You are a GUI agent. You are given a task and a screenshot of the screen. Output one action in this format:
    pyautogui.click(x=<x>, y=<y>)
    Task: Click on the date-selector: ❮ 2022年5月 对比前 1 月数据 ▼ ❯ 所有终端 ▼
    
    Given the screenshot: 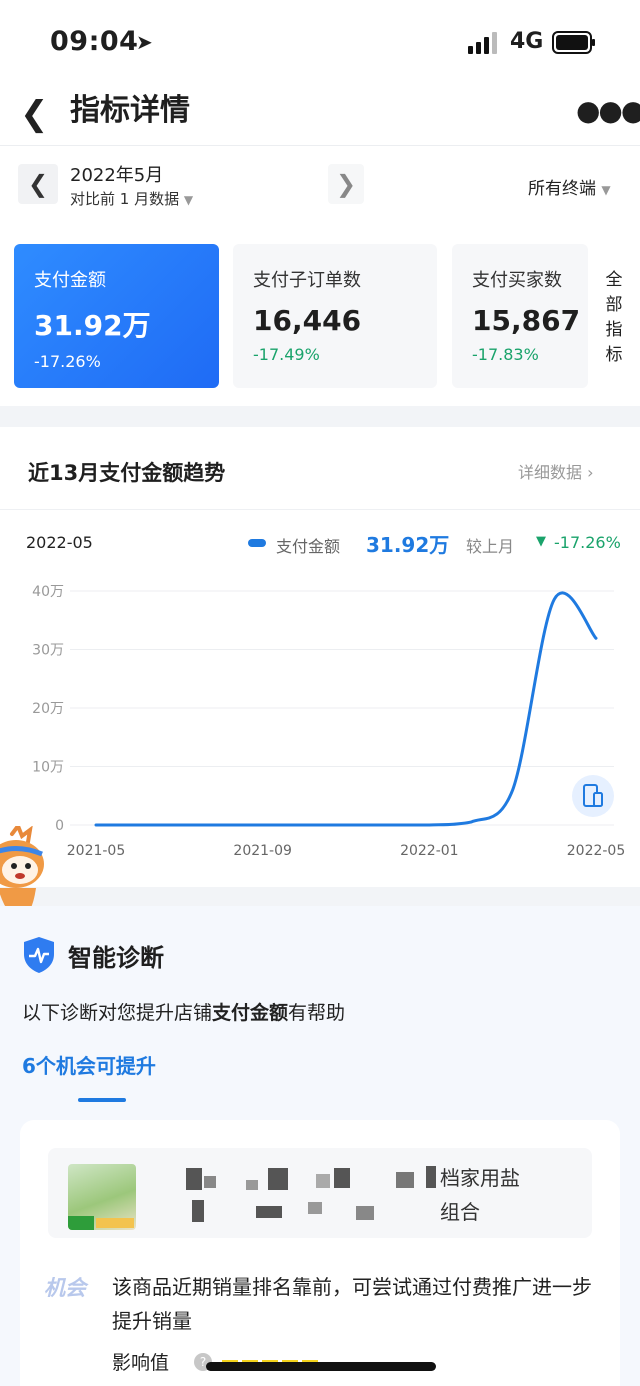 What is the action you would take?
    pyautogui.click(x=320, y=186)
    